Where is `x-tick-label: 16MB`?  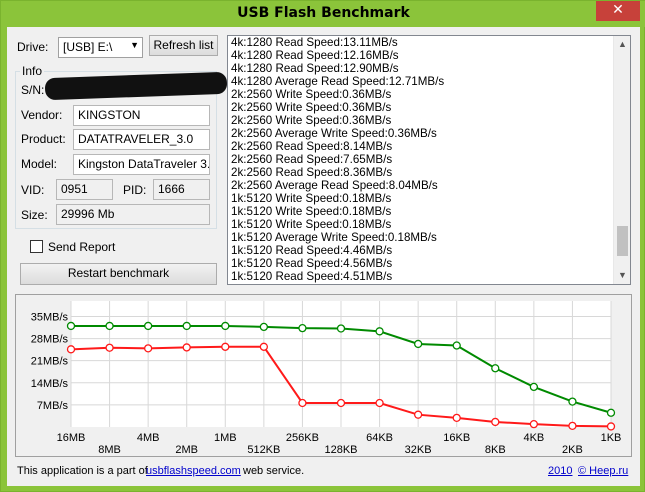 x-tick-label: 16MB is located at coordinates (71, 438).